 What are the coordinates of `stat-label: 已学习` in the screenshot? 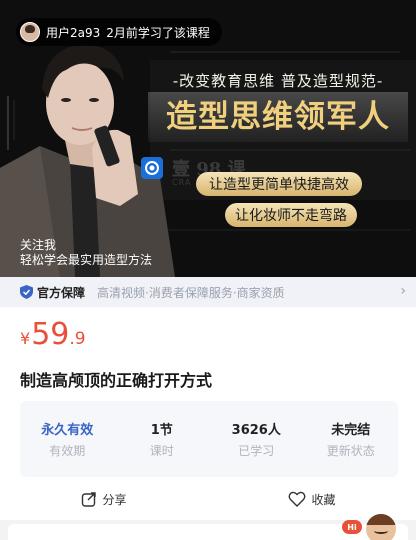 It's located at (256, 451).